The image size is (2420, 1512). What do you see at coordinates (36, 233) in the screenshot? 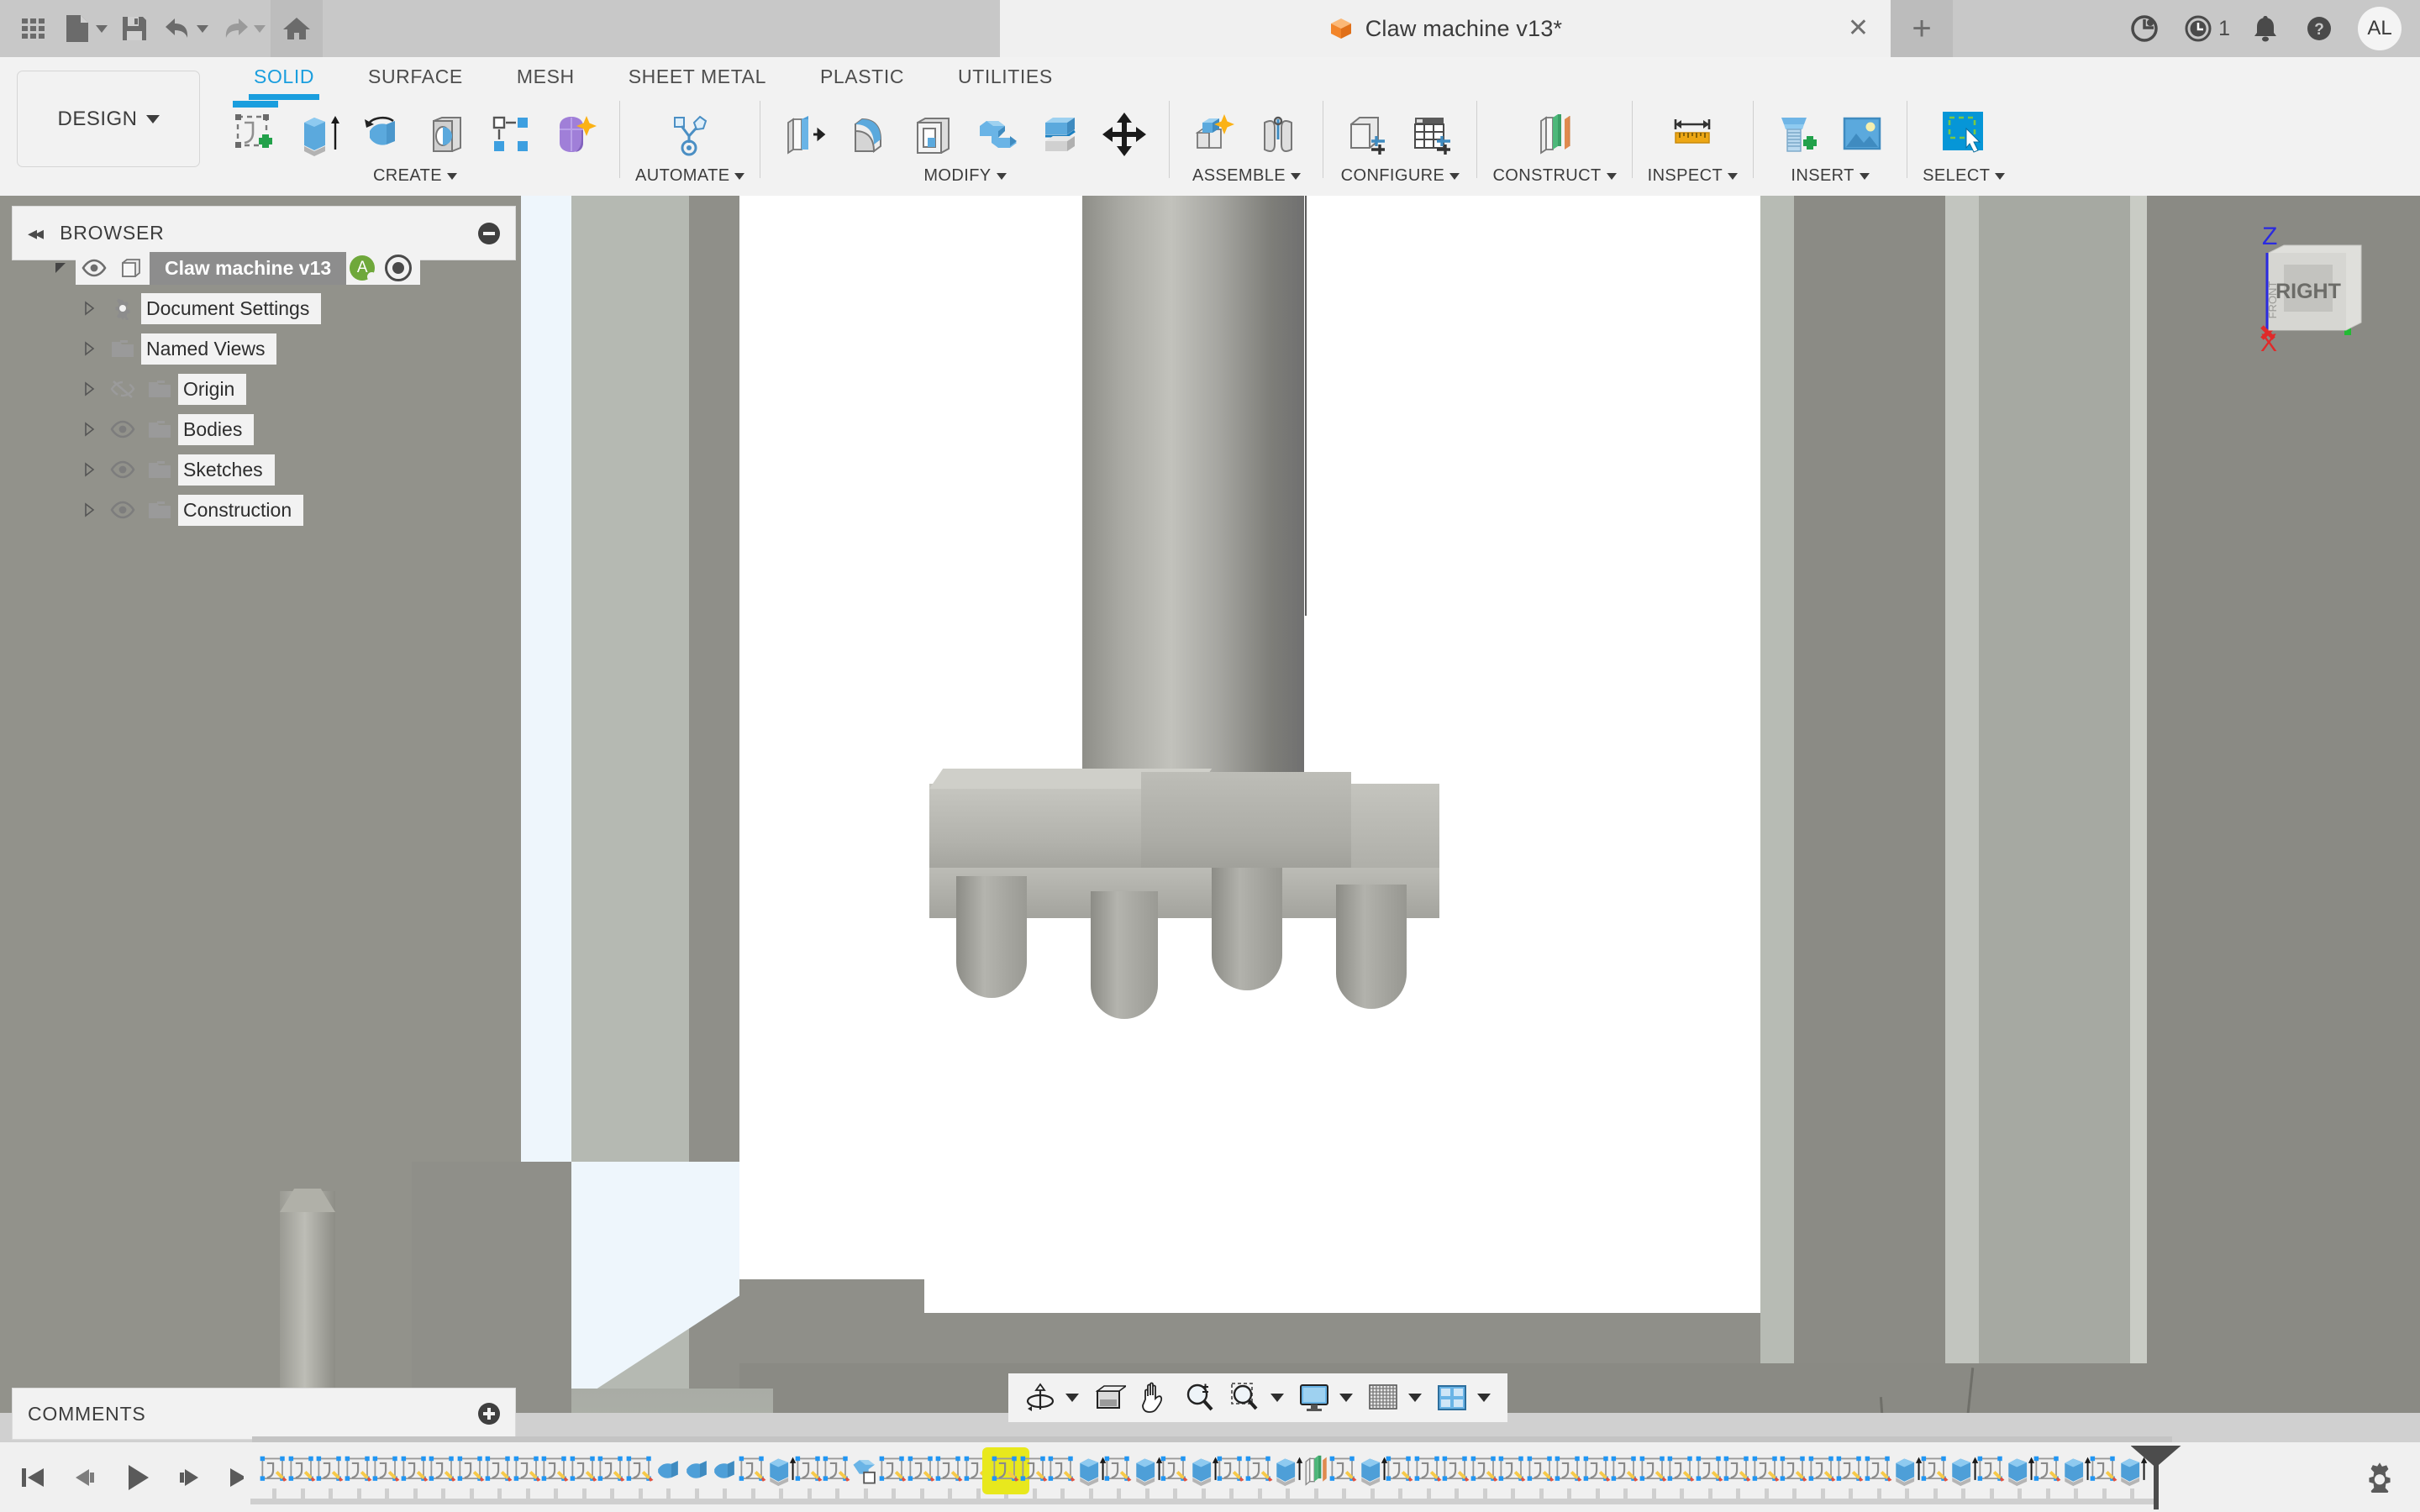
I see `collapse-panel-icon: ◂◂` at bounding box center [36, 233].